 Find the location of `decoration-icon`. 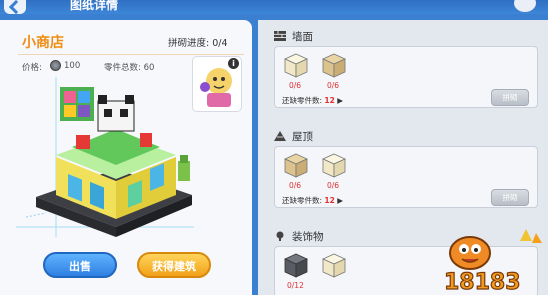

decoration-icon is located at coordinates (280, 236).